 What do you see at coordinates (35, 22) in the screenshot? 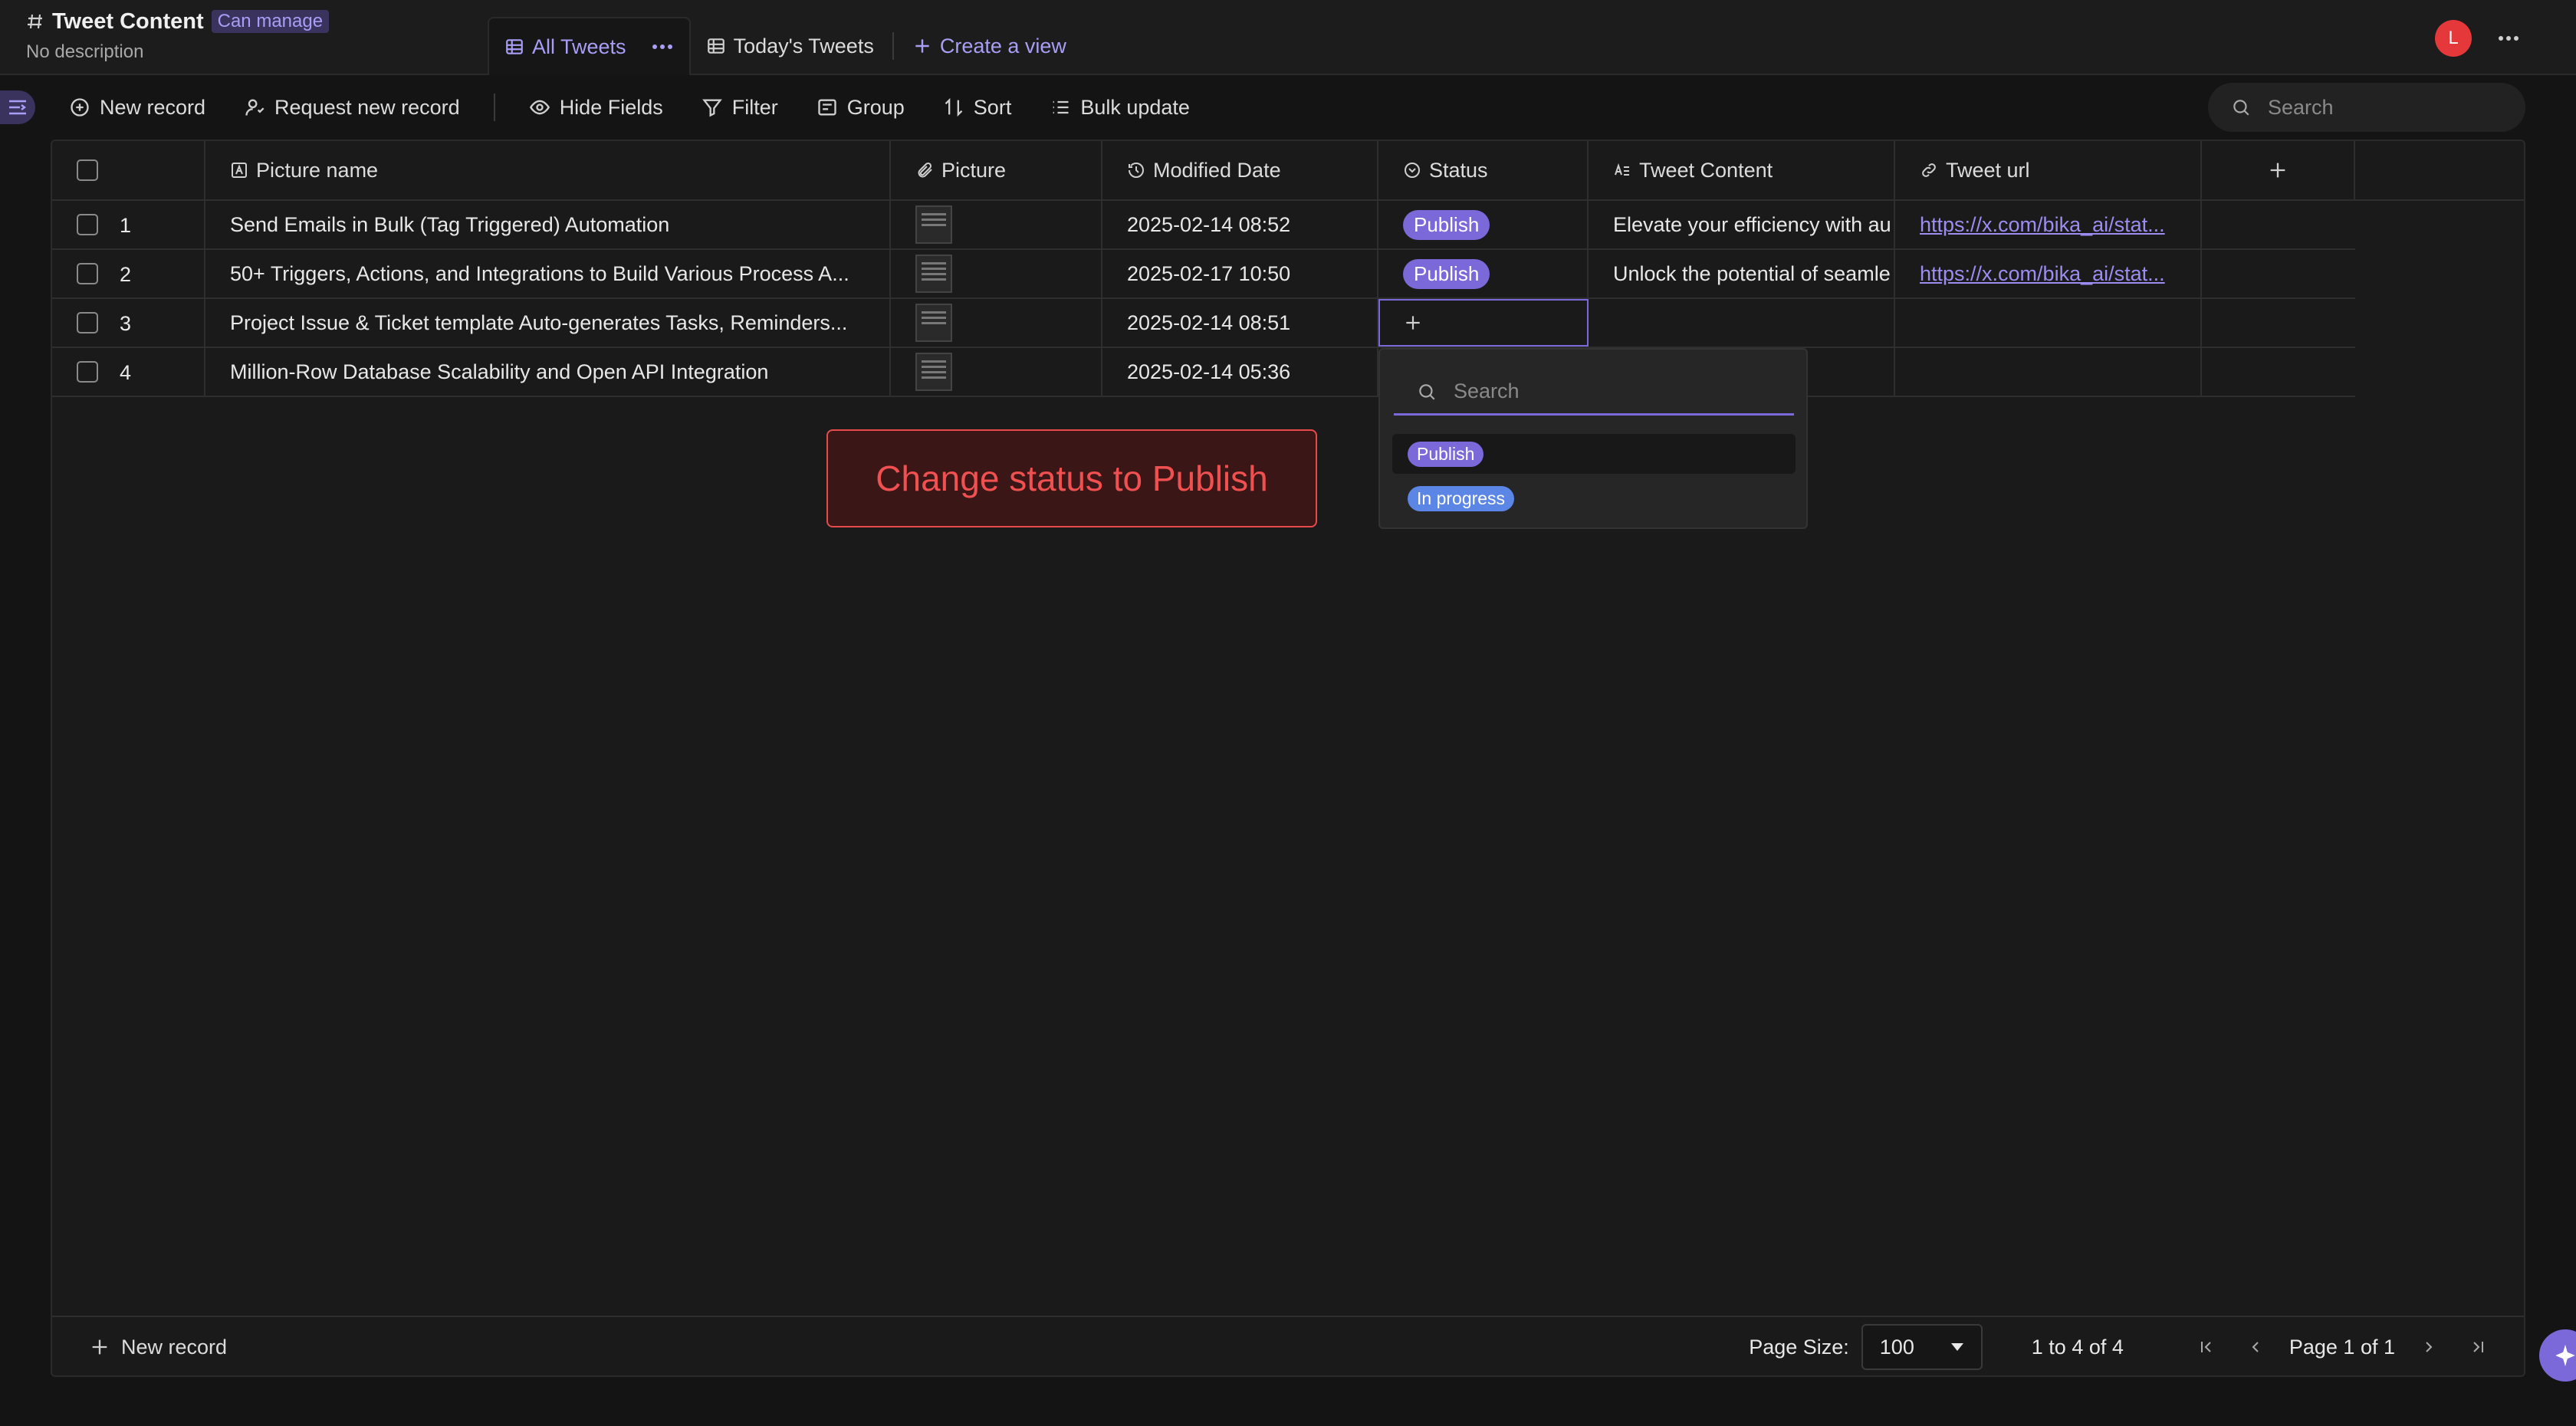
I see `hash-icon` at bounding box center [35, 22].